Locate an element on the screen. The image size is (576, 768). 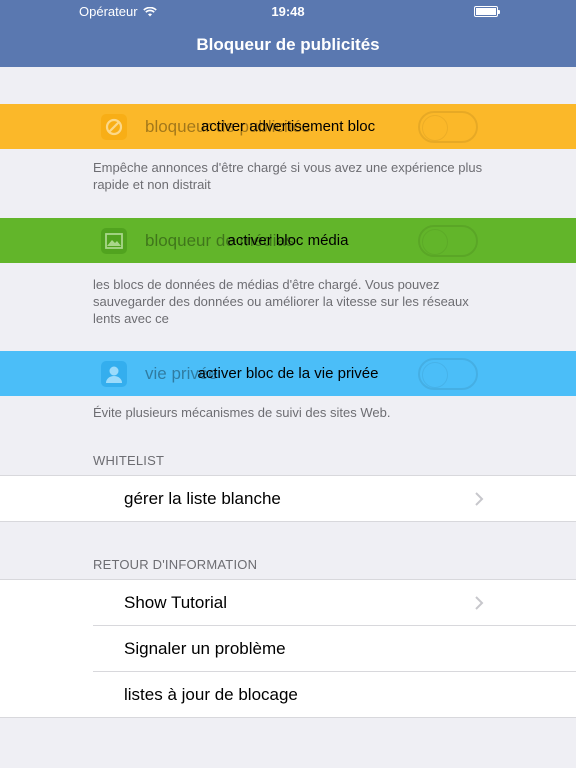
nav-title: Bloqueur de publicités is located at coordinates (288, 44).